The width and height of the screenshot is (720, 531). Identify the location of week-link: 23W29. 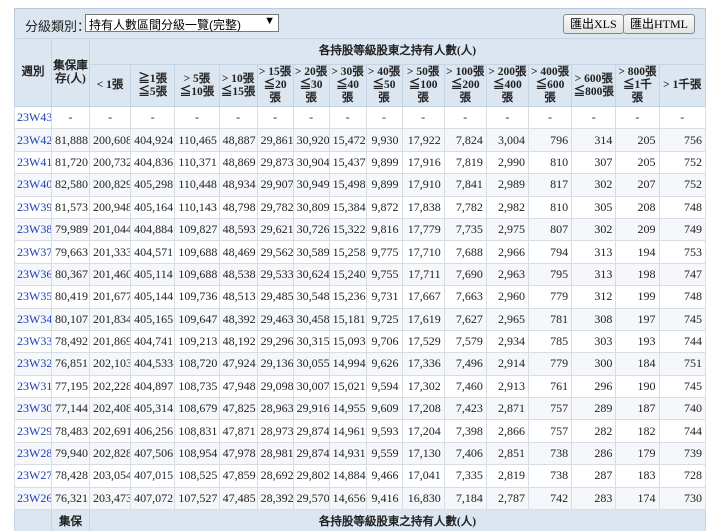
(33, 431).